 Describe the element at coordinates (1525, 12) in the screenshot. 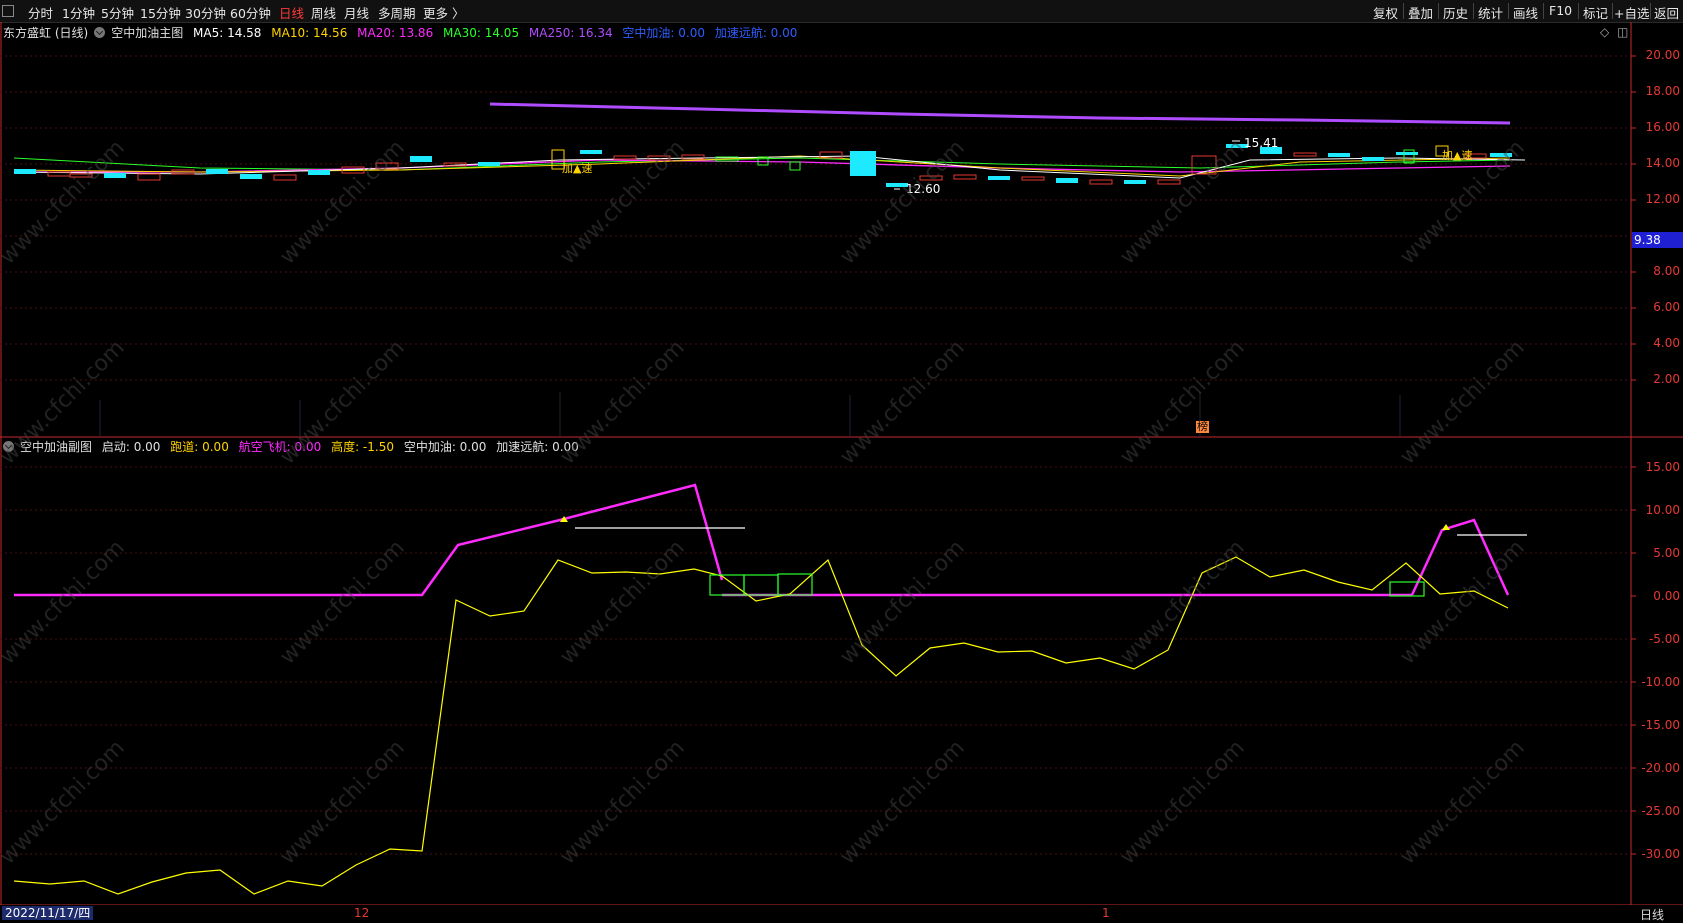

I see `draw-button: 画线` at that location.